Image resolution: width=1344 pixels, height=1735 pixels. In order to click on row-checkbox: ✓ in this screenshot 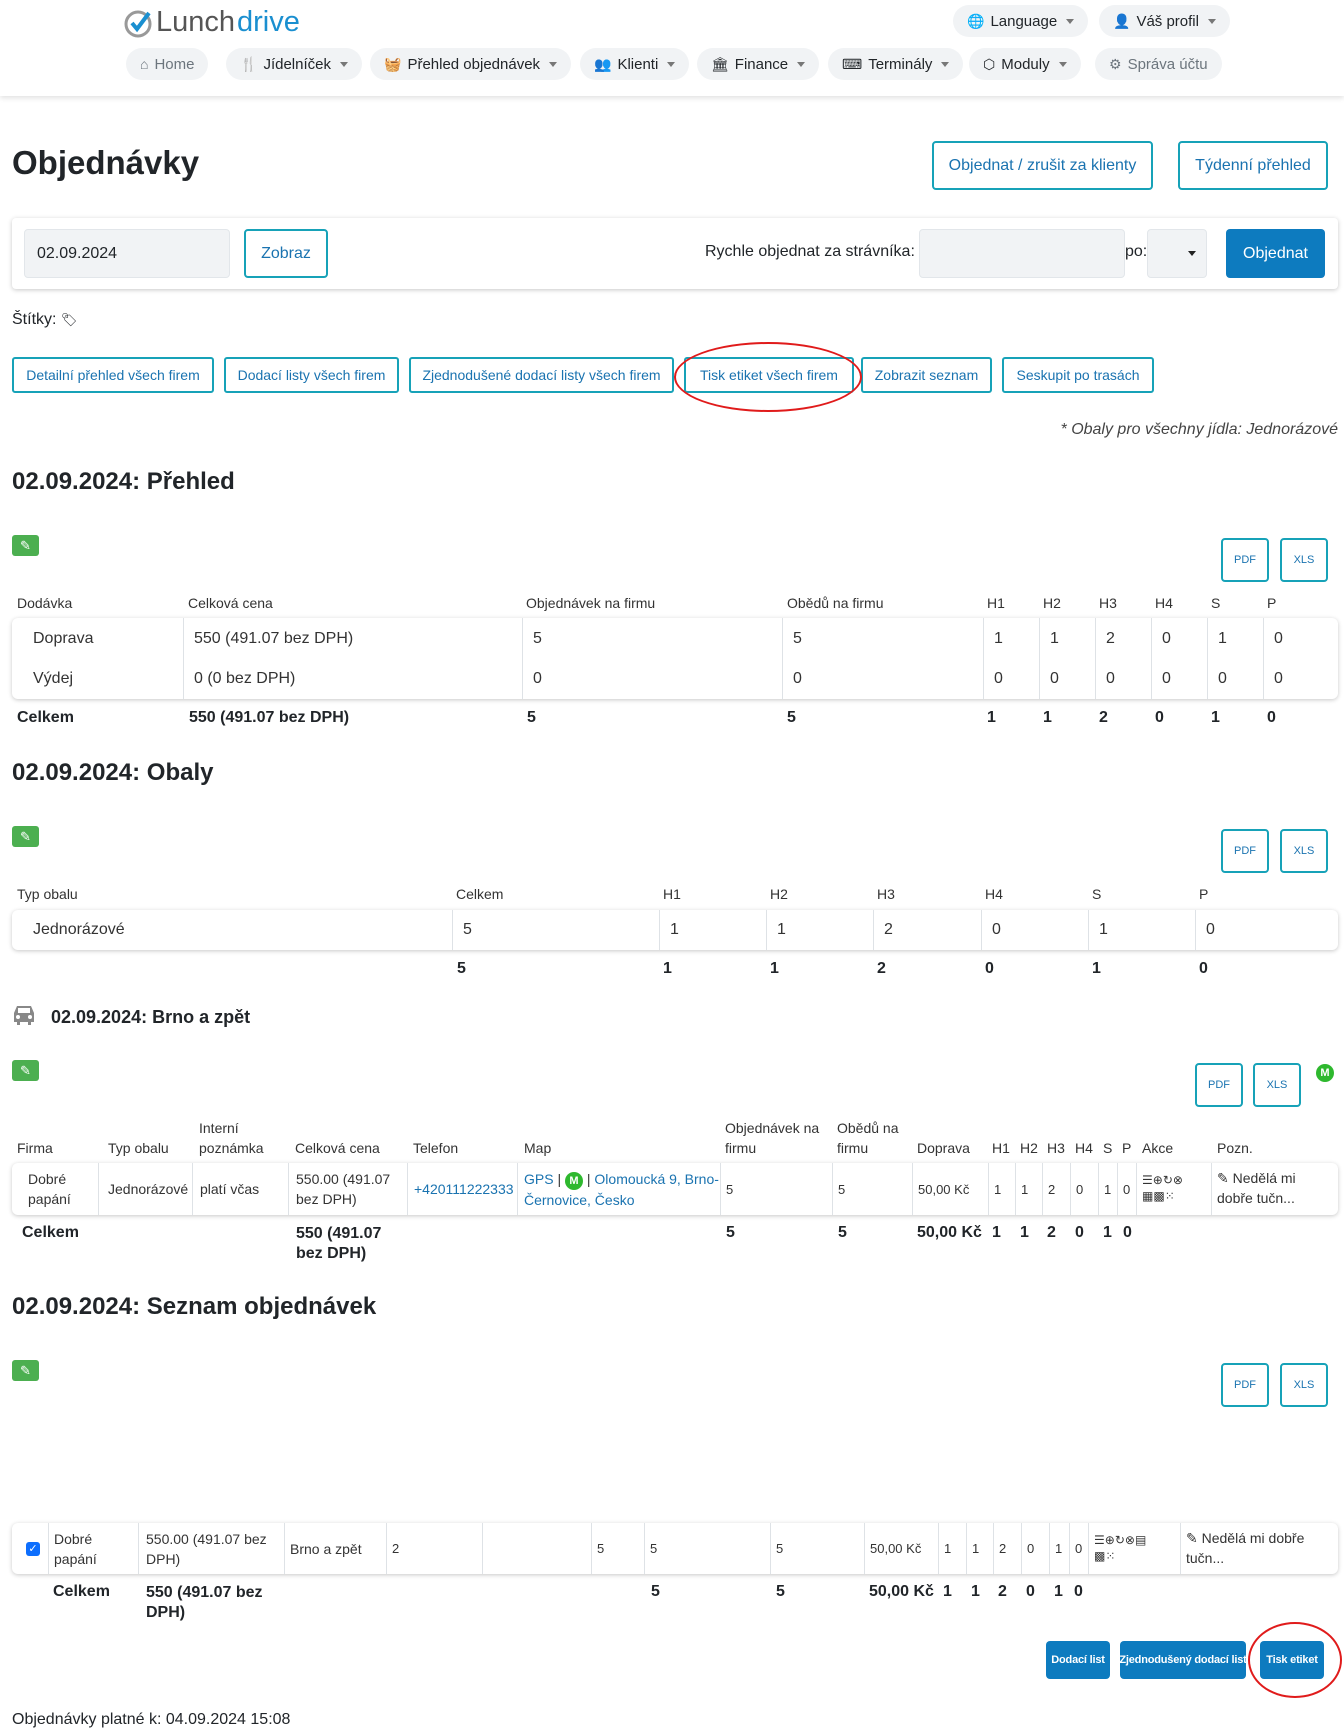, I will do `click(33, 1548)`.